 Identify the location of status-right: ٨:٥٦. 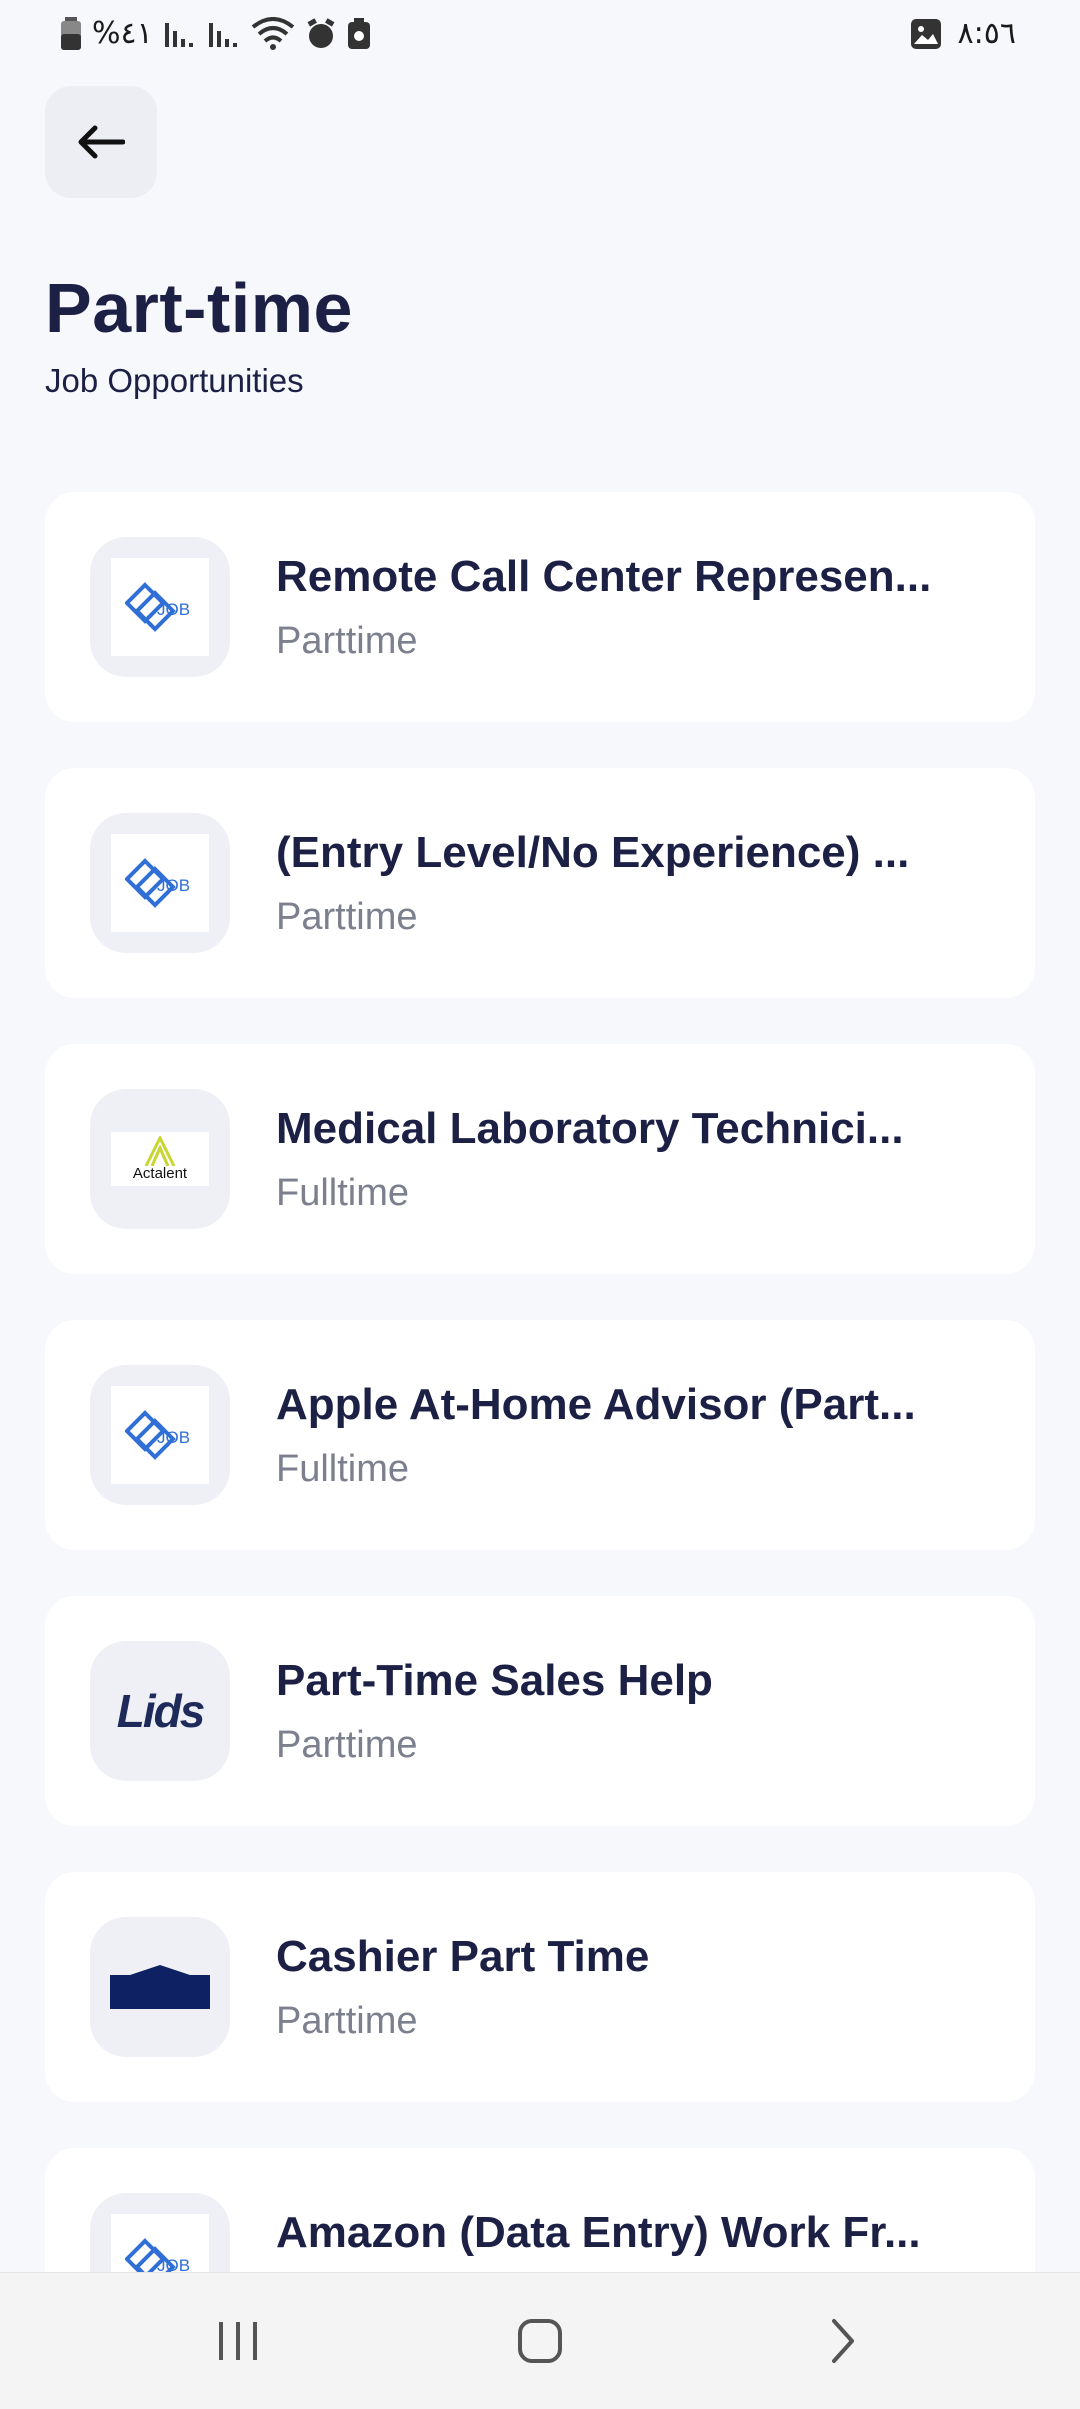
(963, 33).